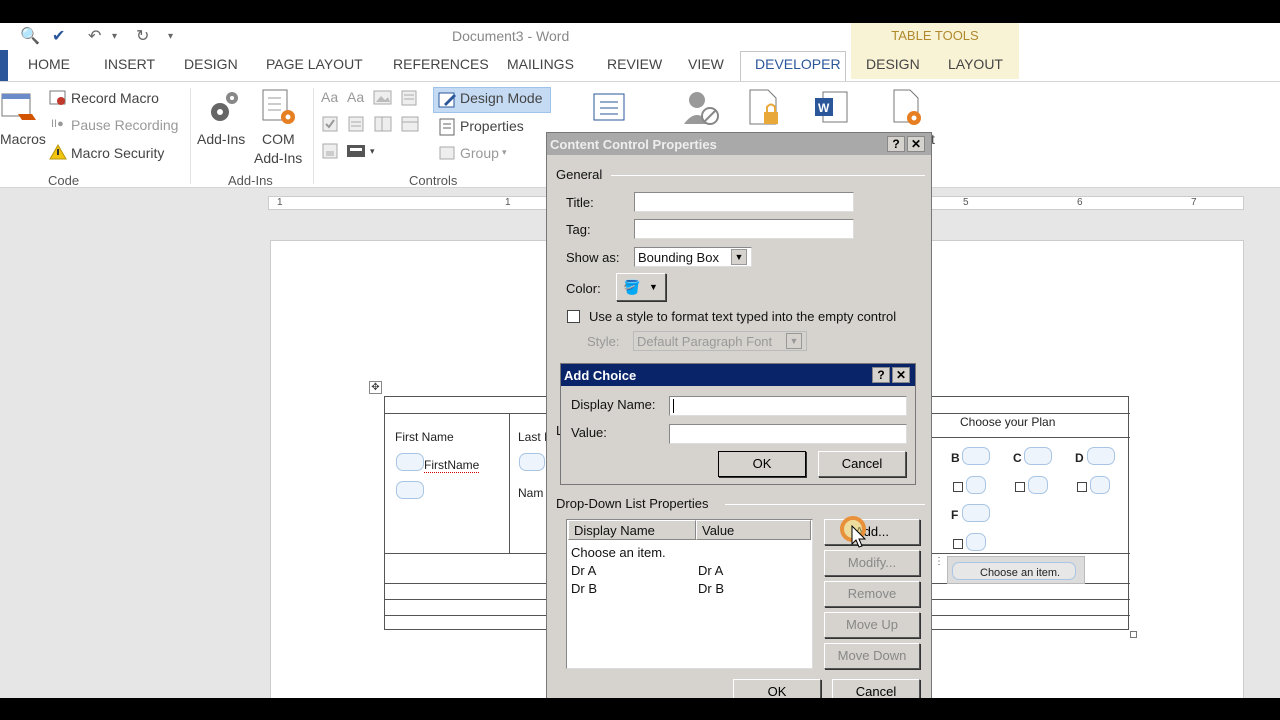 This screenshot has height=720, width=1280. What do you see at coordinates (211, 64) in the screenshot?
I see `tab-design: DESIGN` at bounding box center [211, 64].